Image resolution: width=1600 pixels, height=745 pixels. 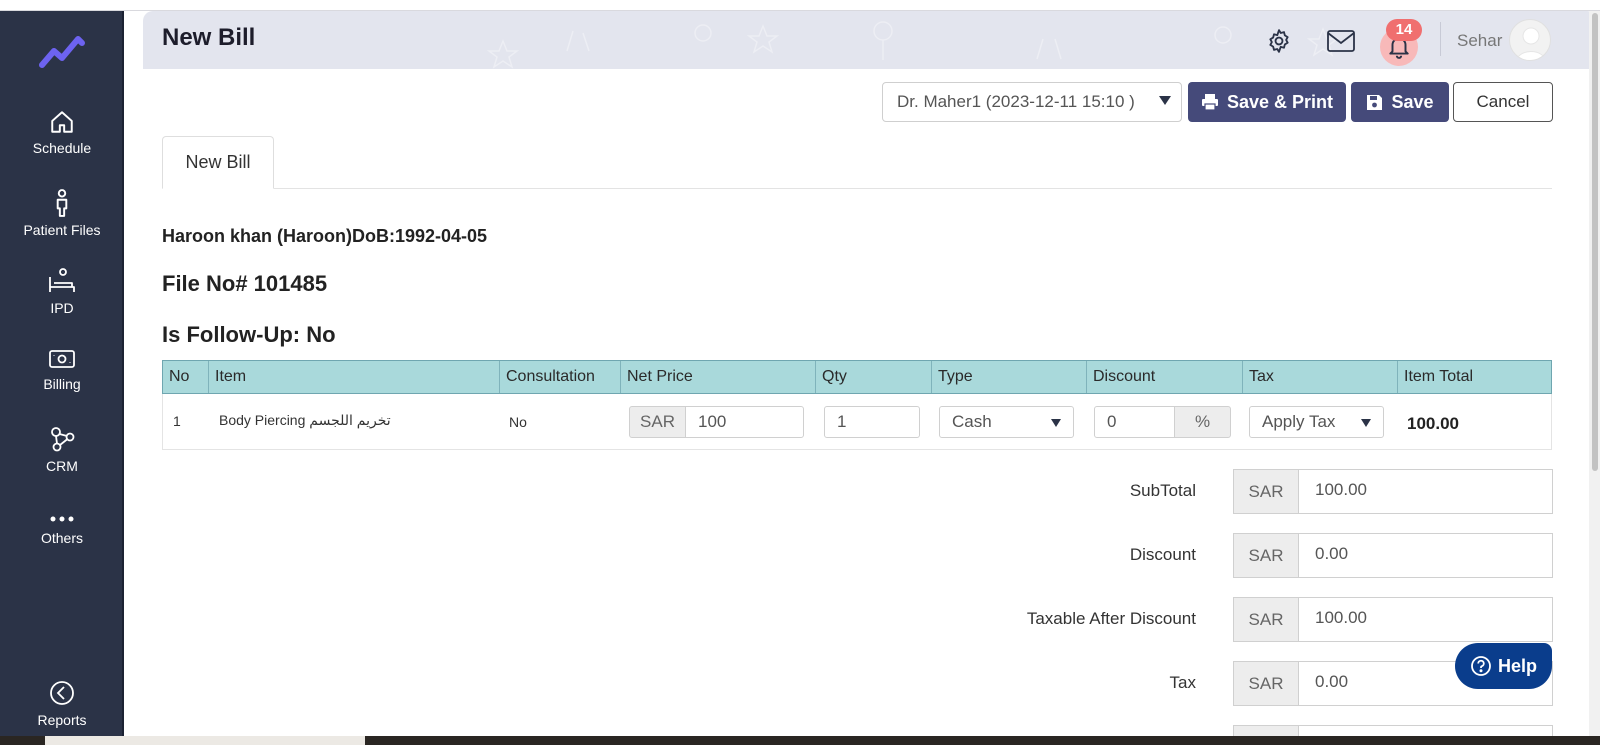 What do you see at coordinates (1425, 491) in the screenshot?
I see `subtotal-field: 100.00` at bounding box center [1425, 491].